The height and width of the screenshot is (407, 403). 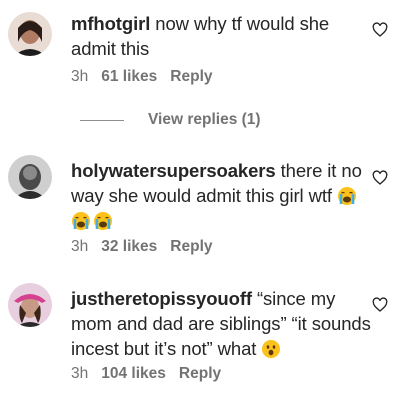 I want to click on comment-likes: 61 likes, so click(x=129, y=77).